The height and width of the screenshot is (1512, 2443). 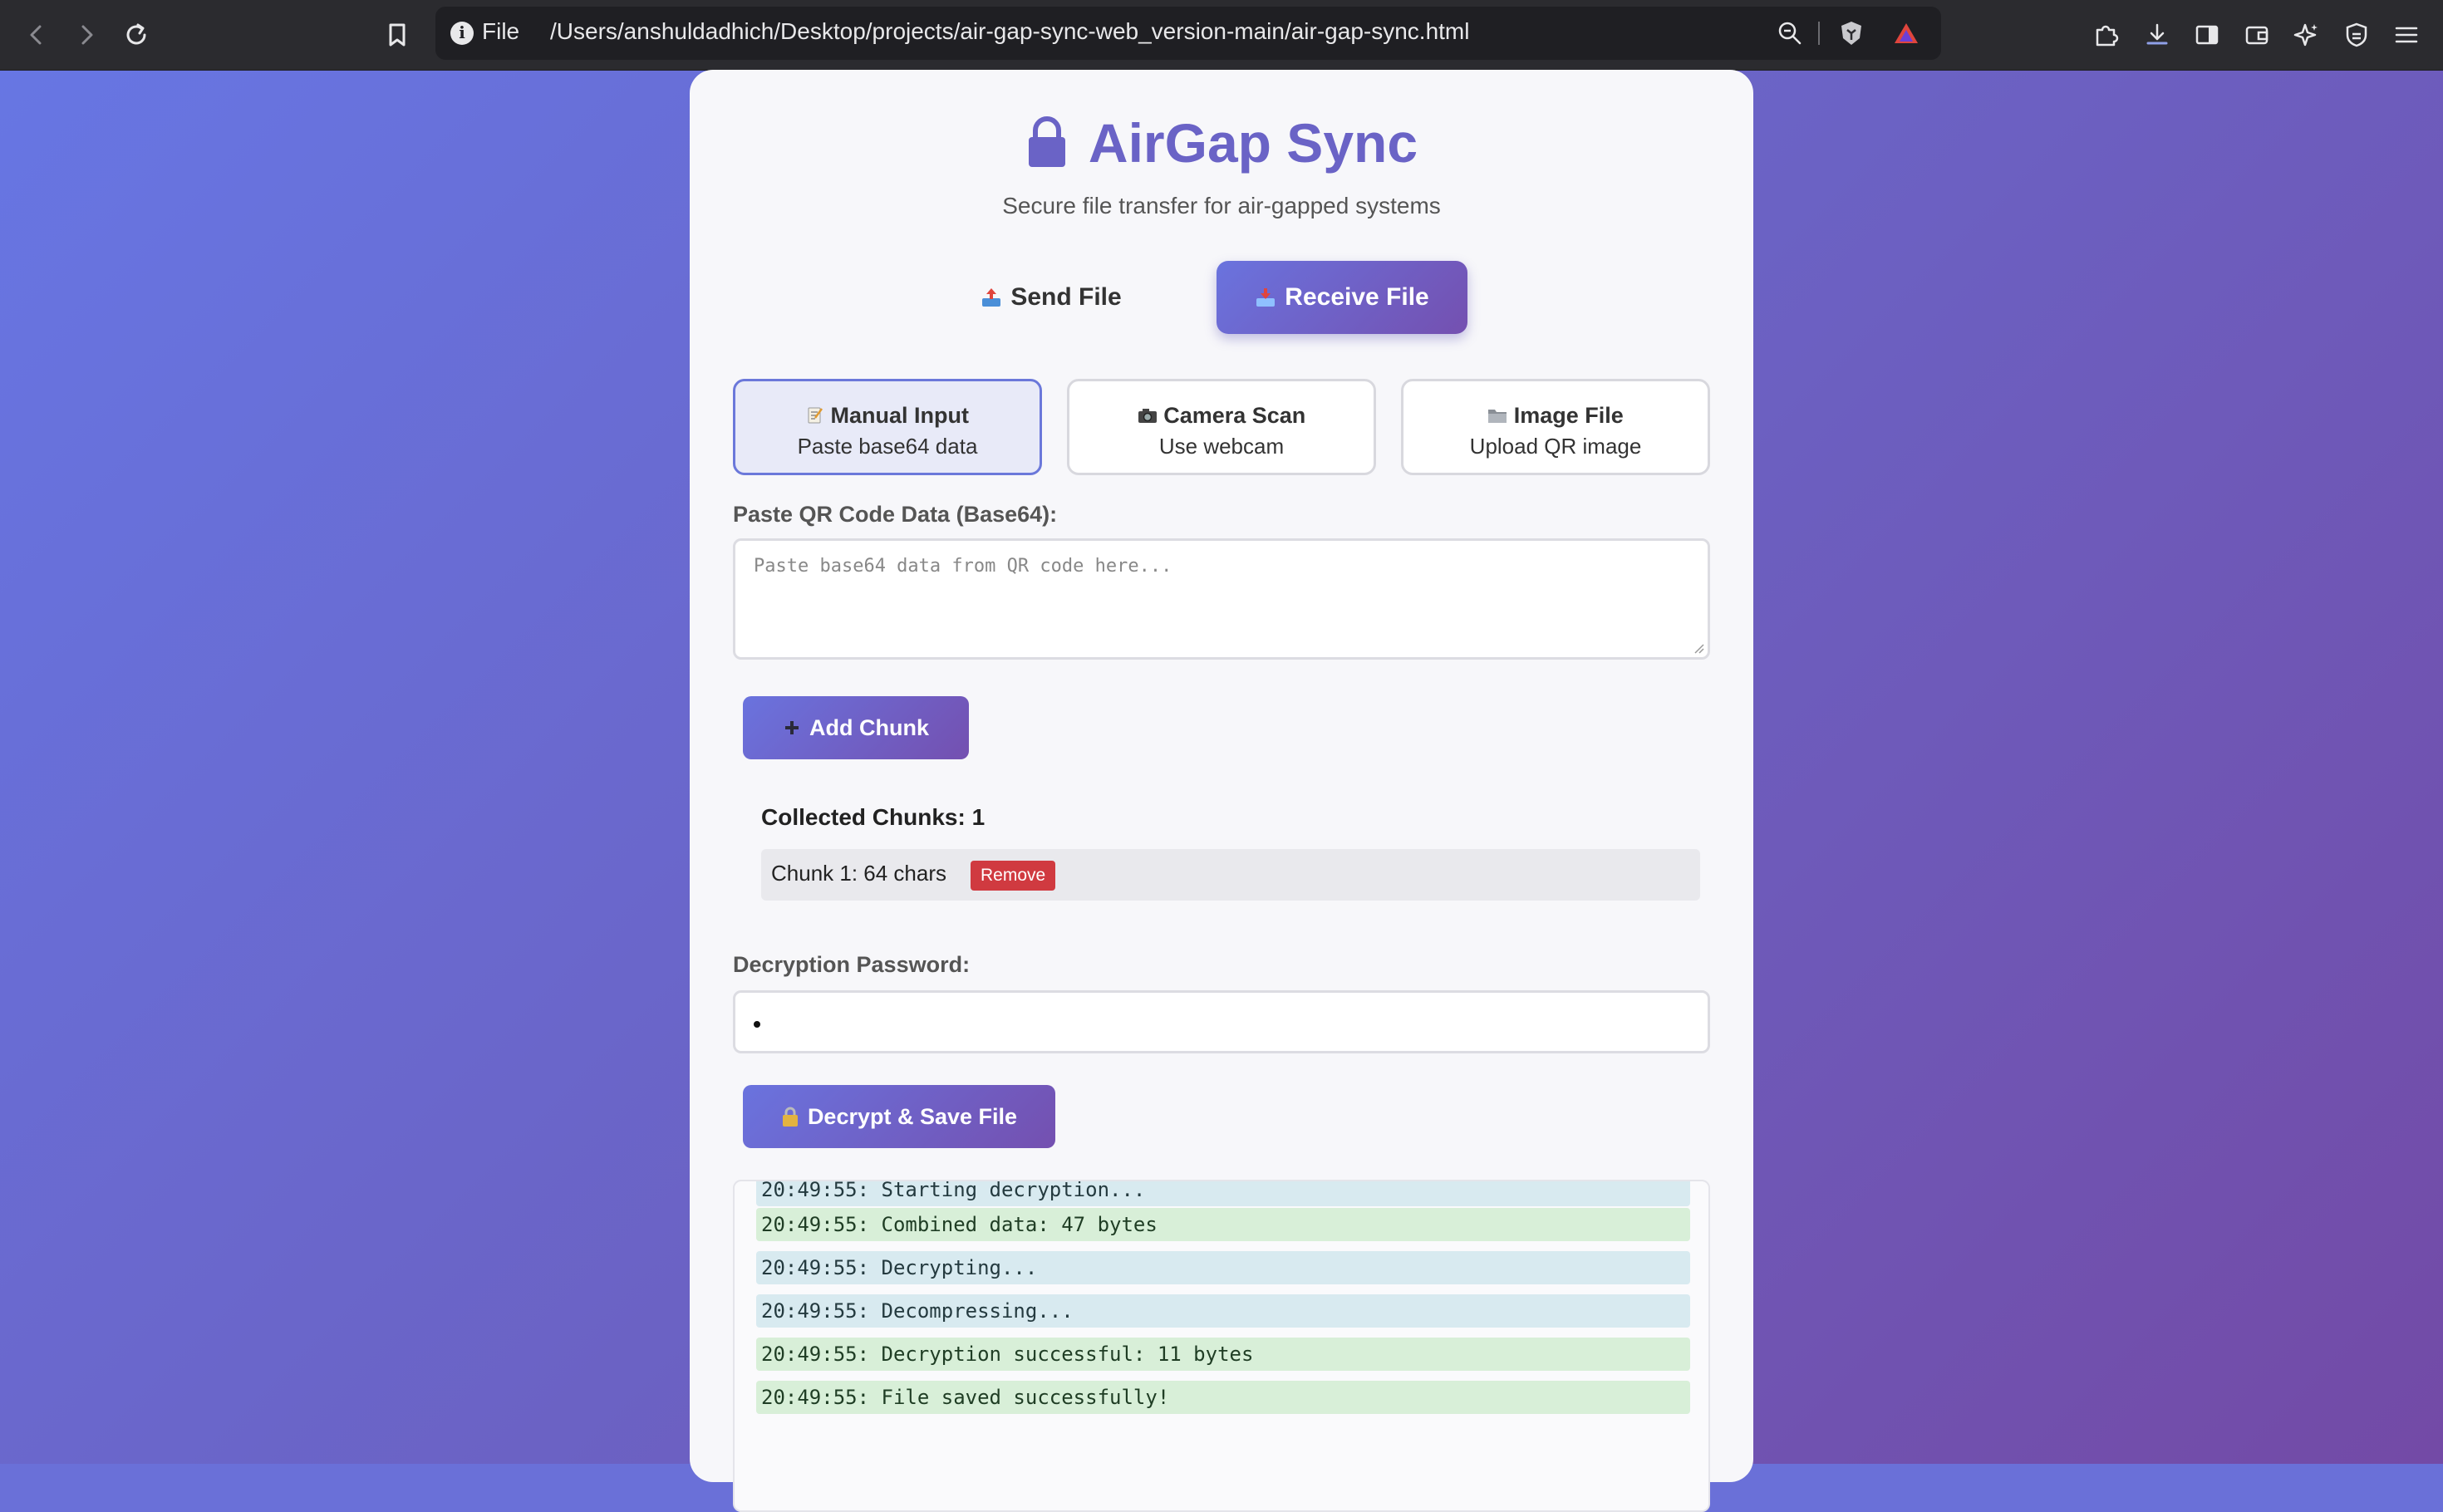 I want to click on add-chunk-button: Add Chunk, so click(x=856, y=727).